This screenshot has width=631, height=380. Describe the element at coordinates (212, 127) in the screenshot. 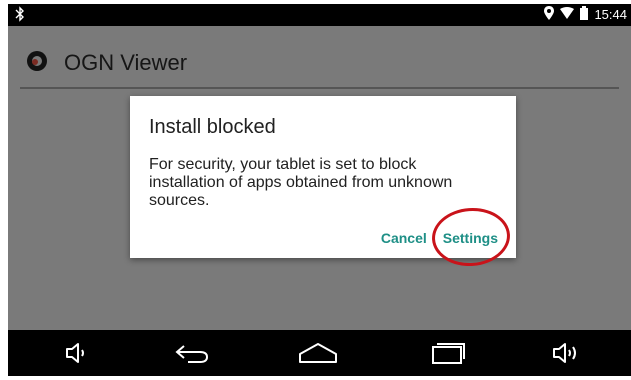

I see `dialog-title: Install blocked` at that location.